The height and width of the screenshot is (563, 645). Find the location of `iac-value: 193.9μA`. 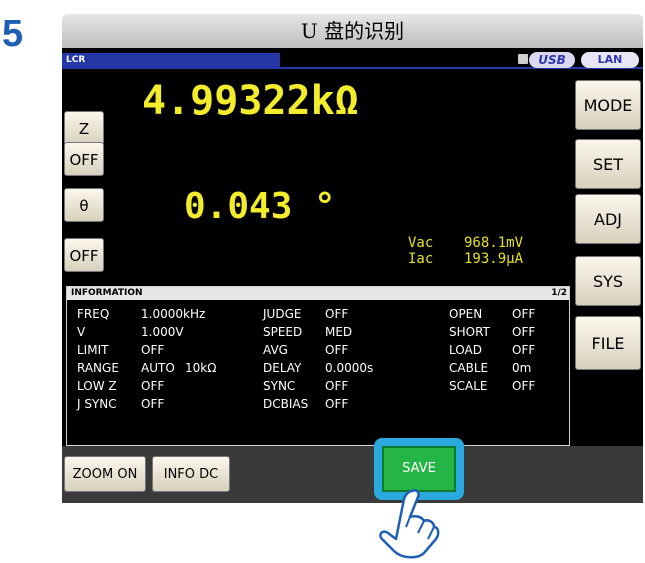

iac-value: 193.9μA is located at coordinates (494, 259).